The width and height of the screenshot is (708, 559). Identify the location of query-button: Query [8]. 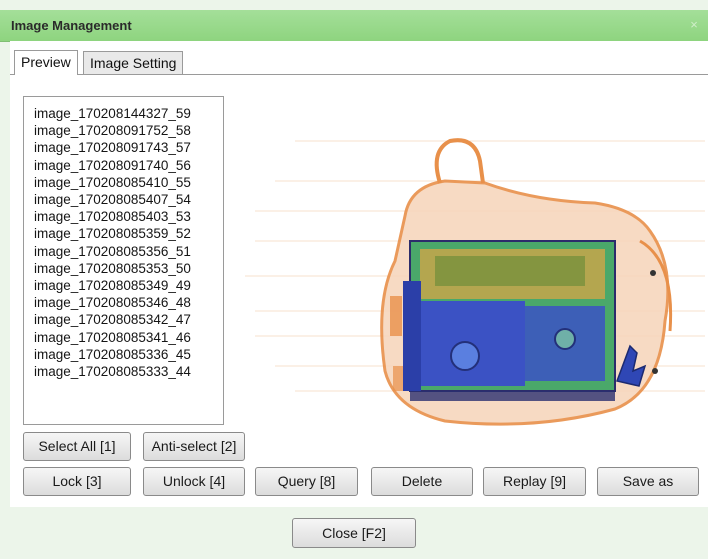
(306, 481).